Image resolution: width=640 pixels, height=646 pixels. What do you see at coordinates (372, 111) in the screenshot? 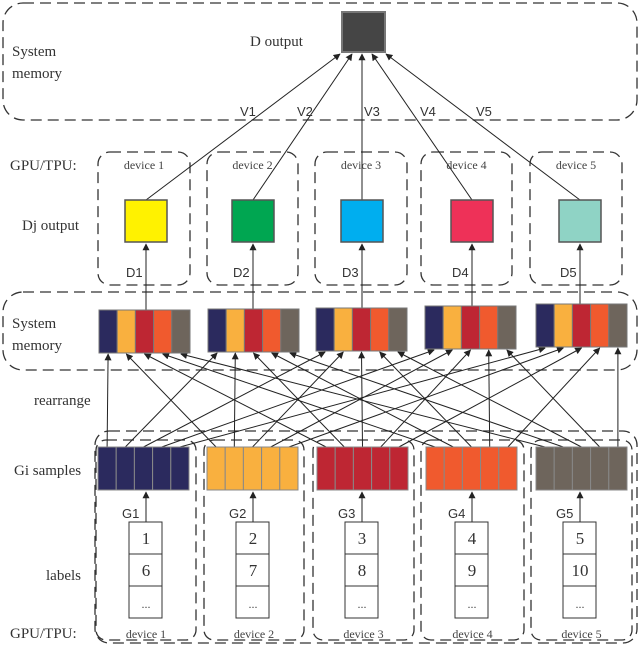
I see `v-label: V3` at bounding box center [372, 111].